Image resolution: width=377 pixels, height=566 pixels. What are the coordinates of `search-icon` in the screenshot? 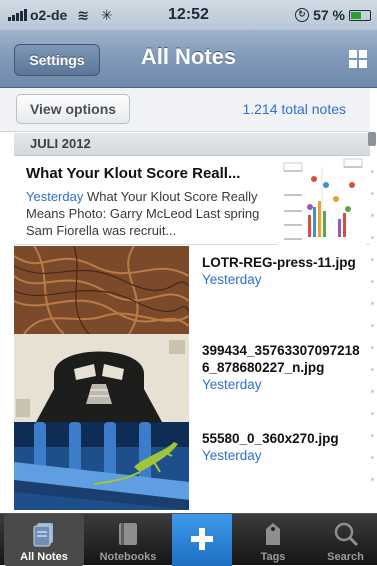 It's located at (346, 535).